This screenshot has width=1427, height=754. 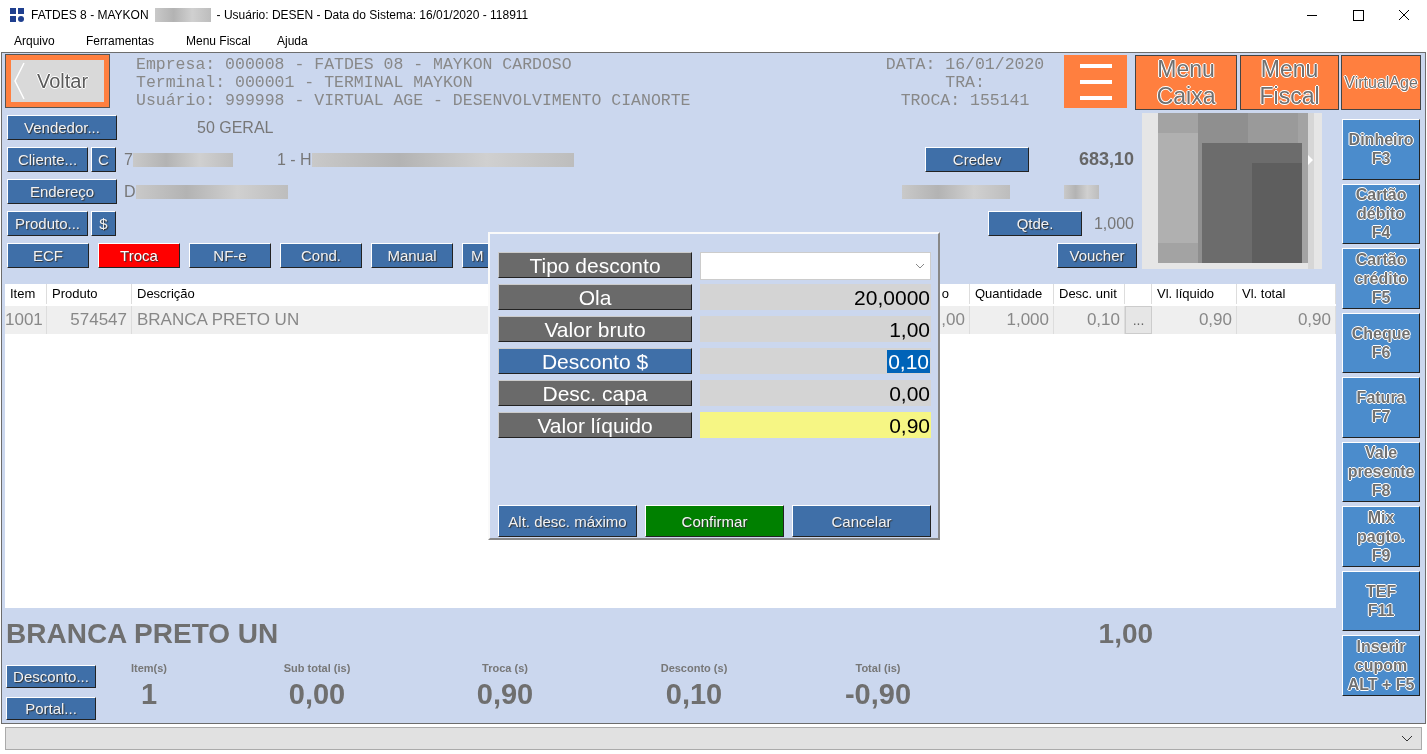 What do you see at coordinates (23, 293) in the screenshot?
I see `column-header: Item` at bounding box center [23, 293].